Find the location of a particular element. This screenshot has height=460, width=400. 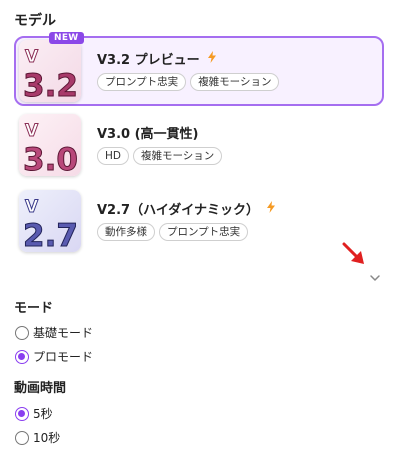

duration-section-title: 動画時間 is located at coordinates (40, 388).